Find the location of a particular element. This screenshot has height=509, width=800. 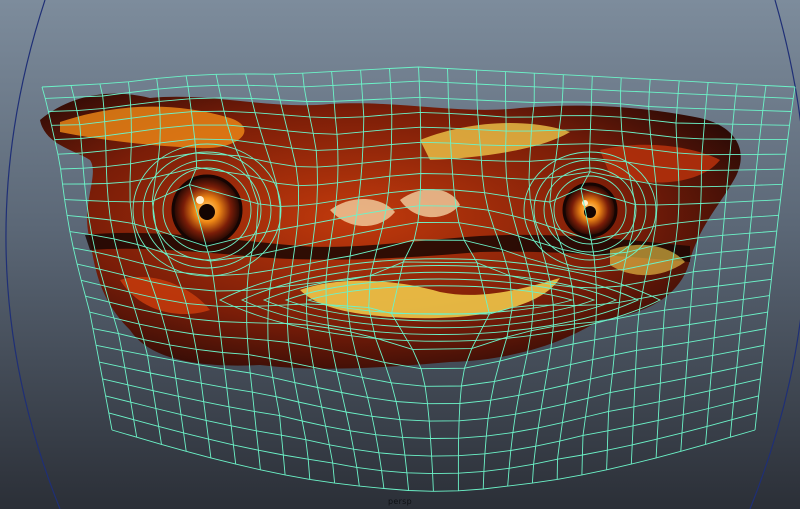

camera-arc-left is located at coordinates (33, 254).